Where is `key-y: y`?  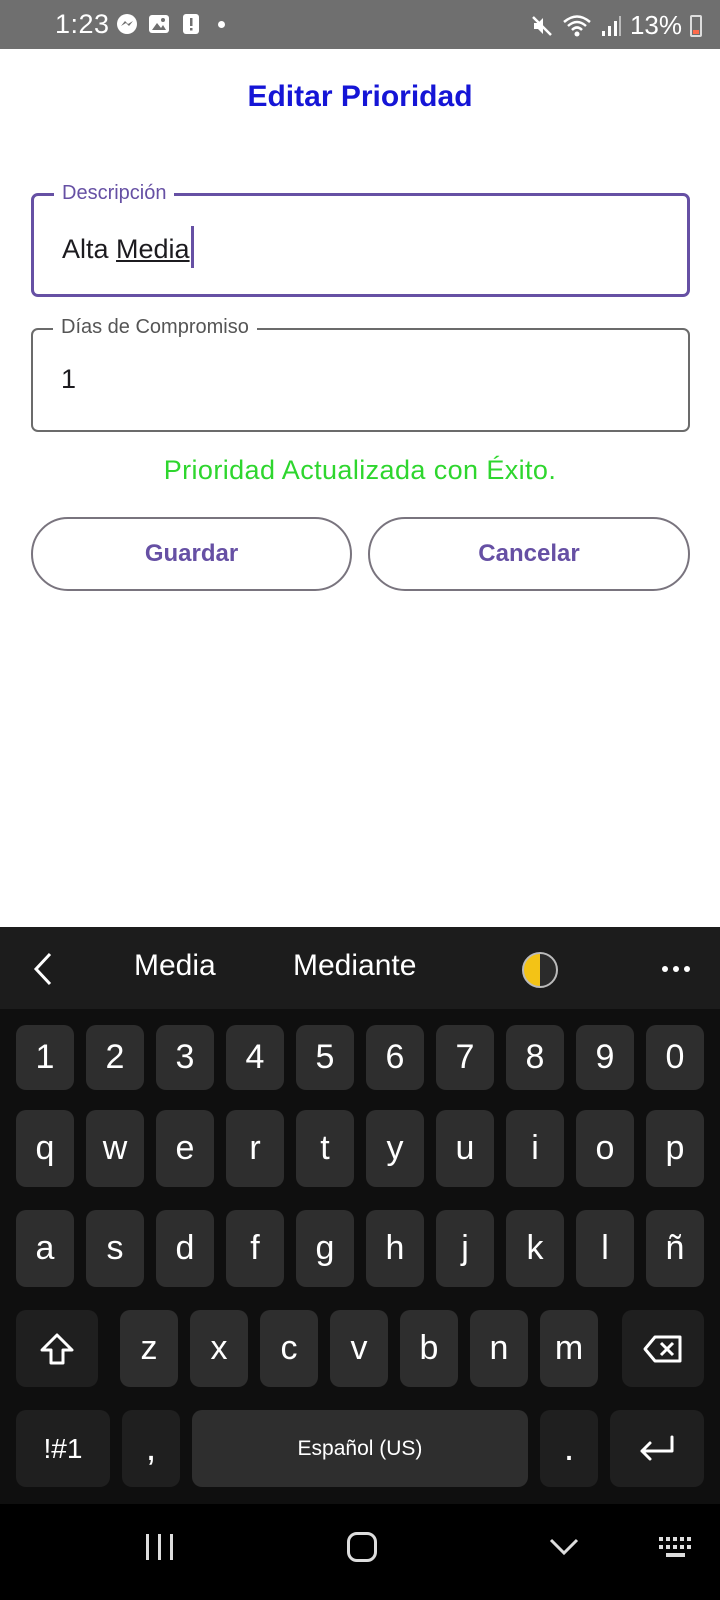 key-y: y is located at coordinates (395, 1148).